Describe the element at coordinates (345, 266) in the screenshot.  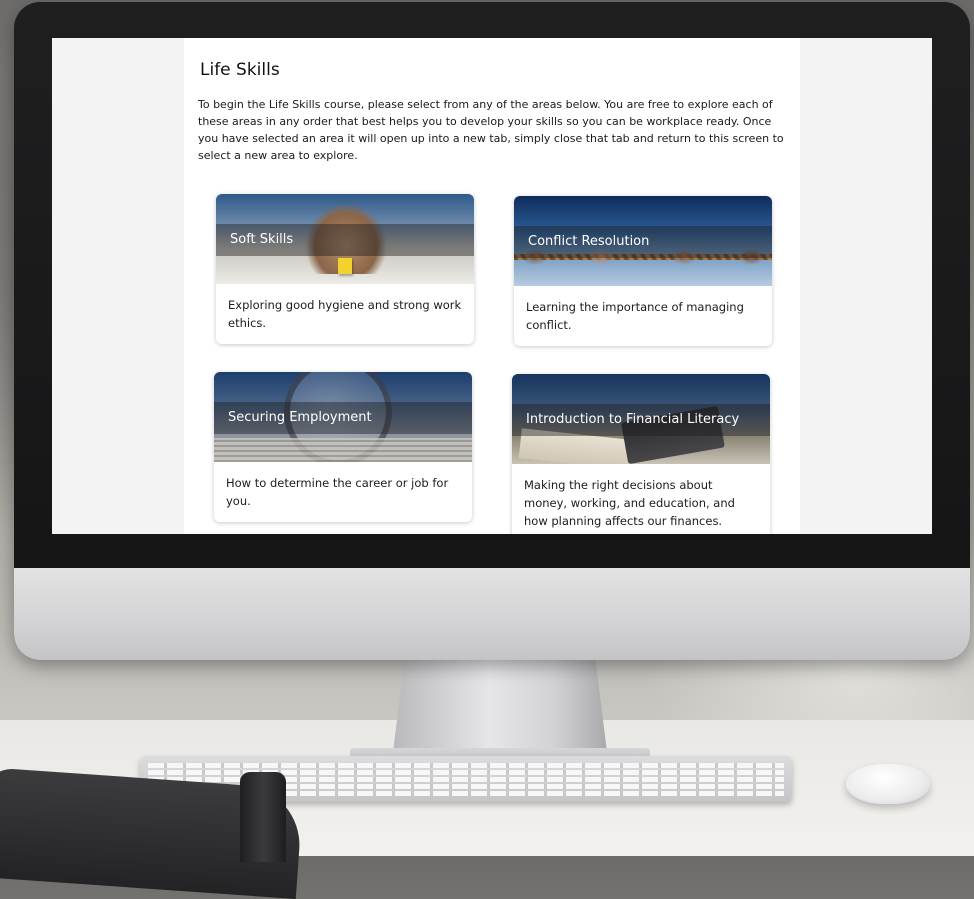
I see `yellow-block-image-detail` at that location.